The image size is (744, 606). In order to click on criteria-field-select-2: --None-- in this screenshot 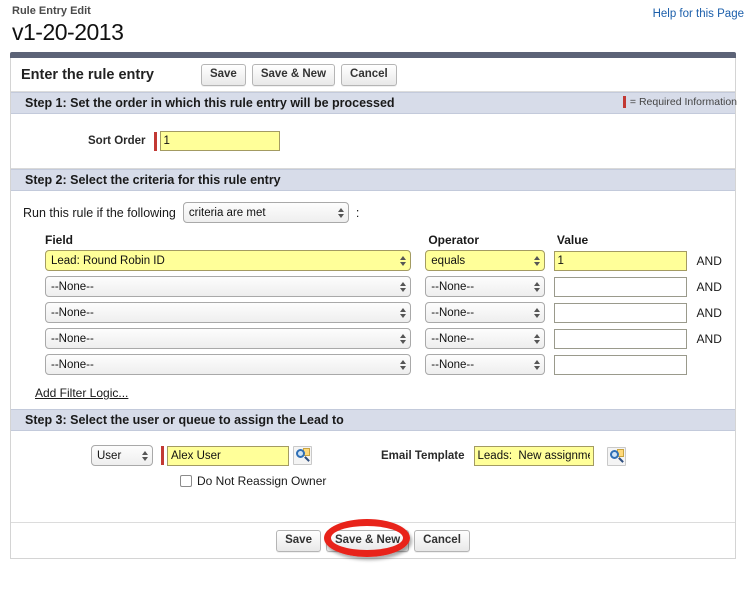, I will do `click(228, 286)`.